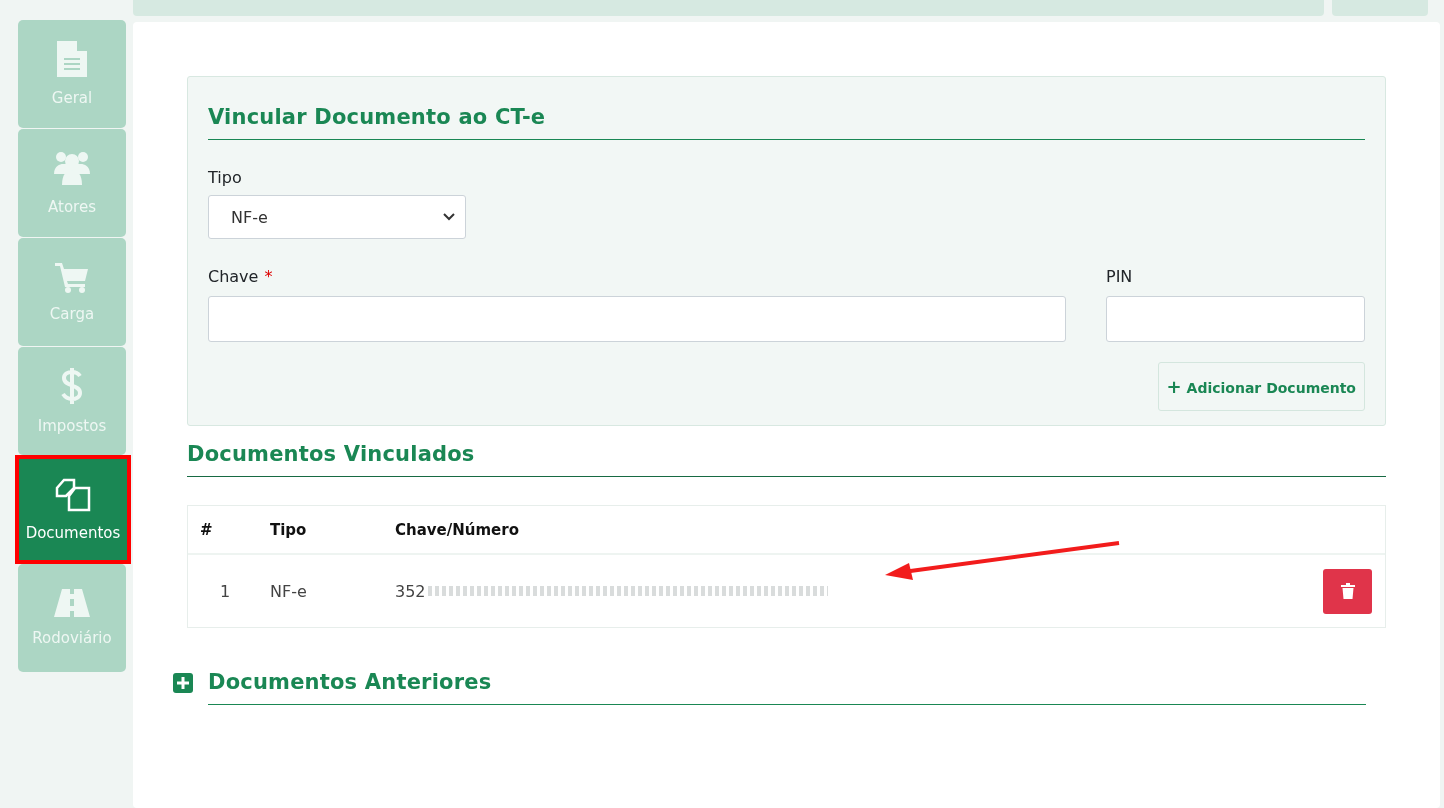  Describe the element at coordinates (73, 494) in the screenshot. I see `copy-icon` at that location.